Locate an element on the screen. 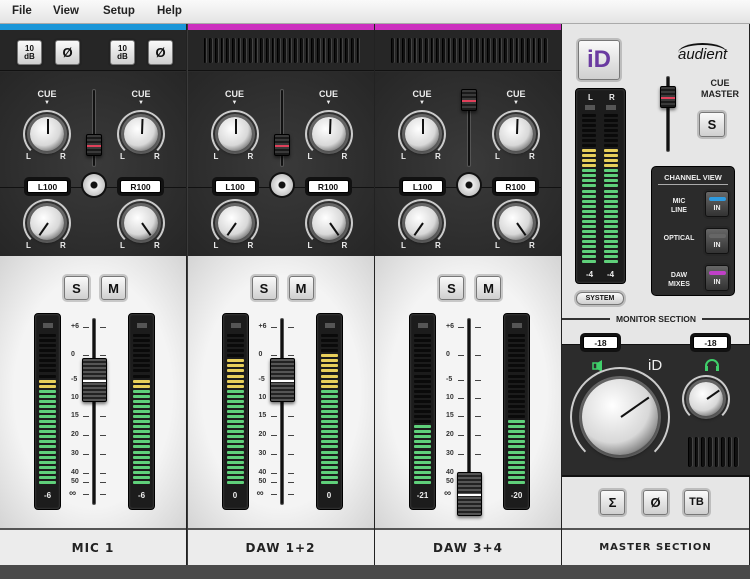  fader-scale-label: 0 is located at coordinates (448, 354).